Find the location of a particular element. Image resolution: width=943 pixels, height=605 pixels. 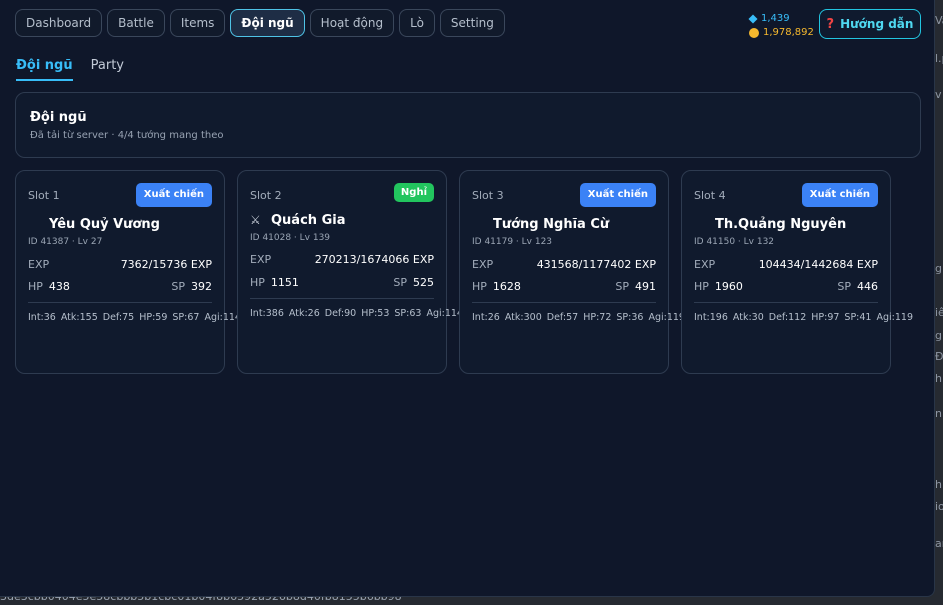

attr-sp: SP:63 is located at coordinates (408, 313).